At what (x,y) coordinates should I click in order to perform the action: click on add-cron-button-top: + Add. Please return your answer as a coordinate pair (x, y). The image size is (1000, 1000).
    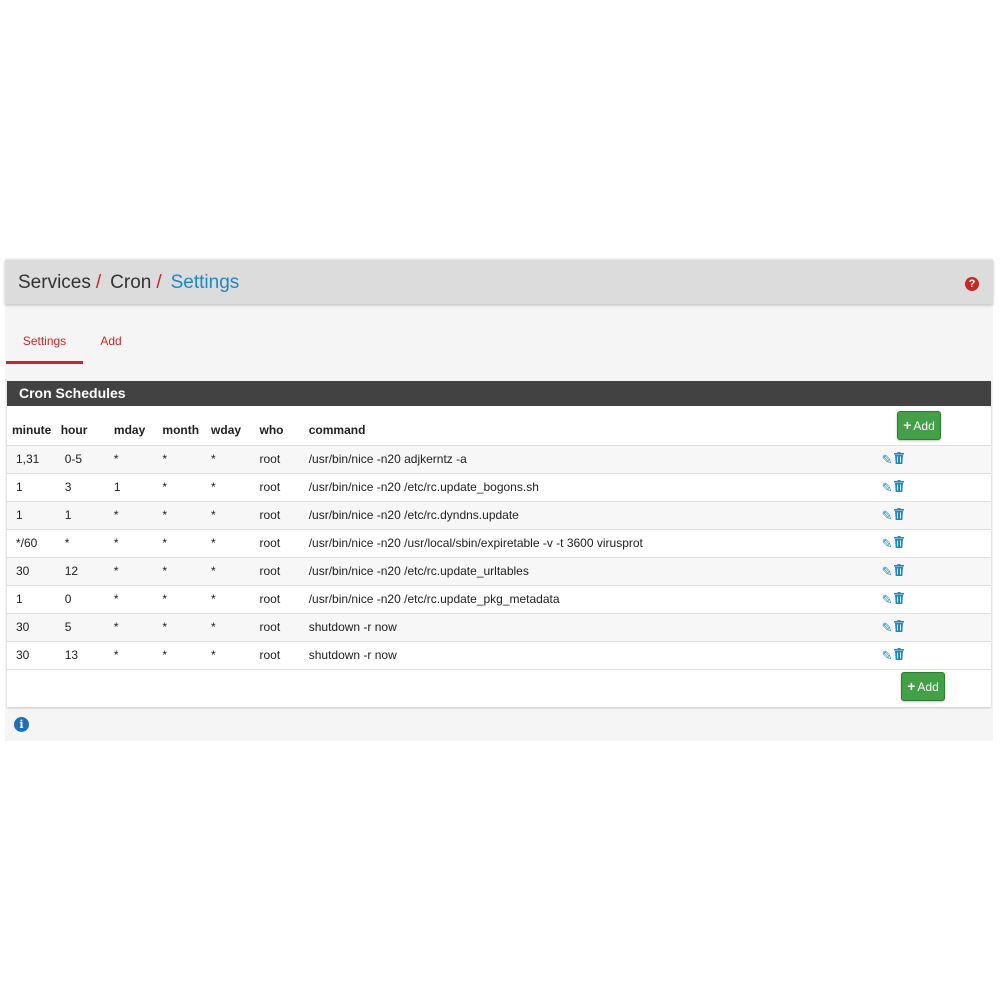
    Looking at the image, I should click on (919, 425).